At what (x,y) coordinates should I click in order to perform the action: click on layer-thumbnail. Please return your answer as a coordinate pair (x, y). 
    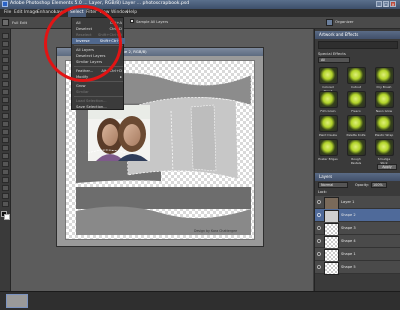
    Looking at the image, I should click on (331, 268).